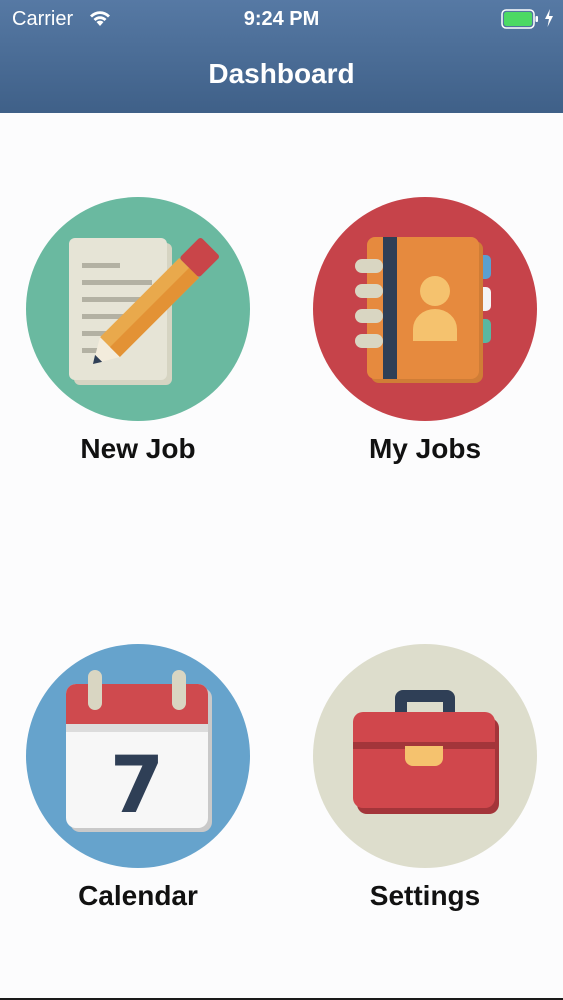 Image resolution: width=563 pixels, height=1000 pixels. I want to click on tile-label: My Jobs, so click(425, 448).